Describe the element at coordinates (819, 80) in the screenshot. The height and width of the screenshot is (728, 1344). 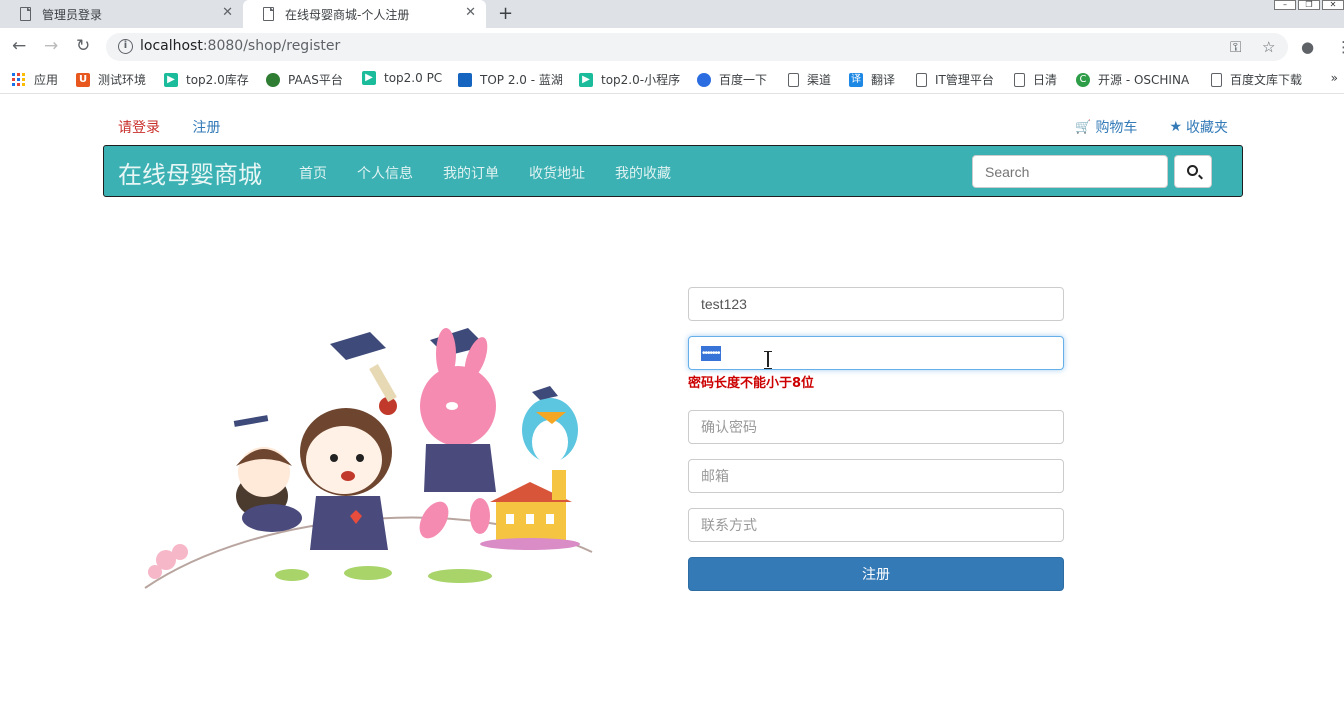
I see `bookmark-label: 渠道` at that location.